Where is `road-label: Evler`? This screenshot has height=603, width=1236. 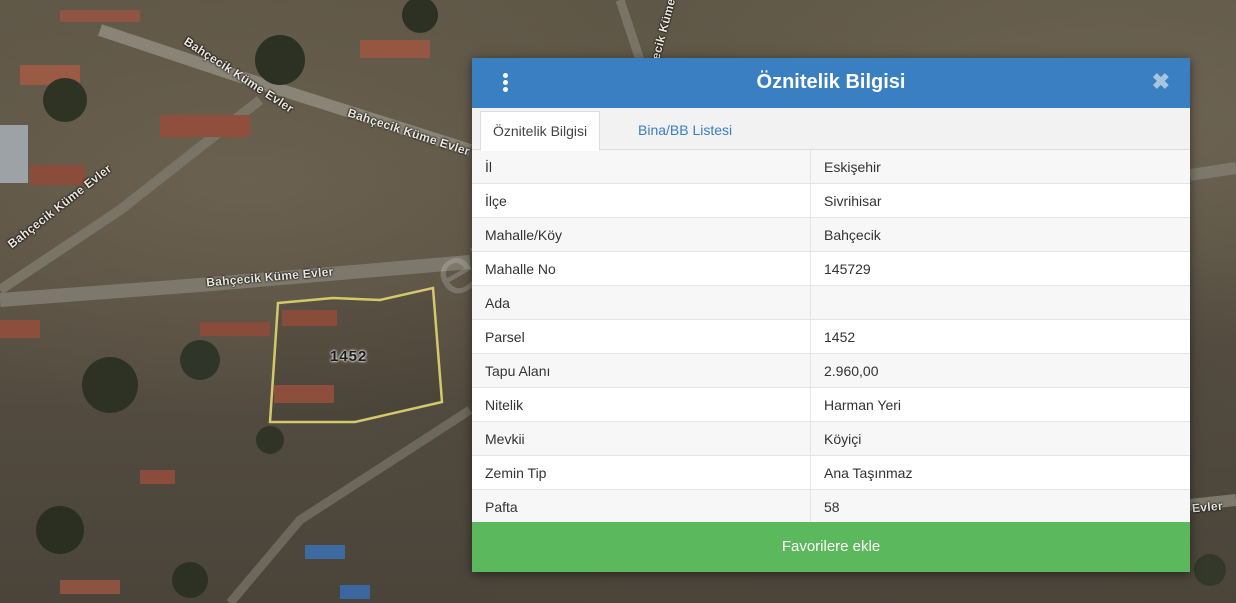 road-label: Evler is located at coordinates (1207, 507).